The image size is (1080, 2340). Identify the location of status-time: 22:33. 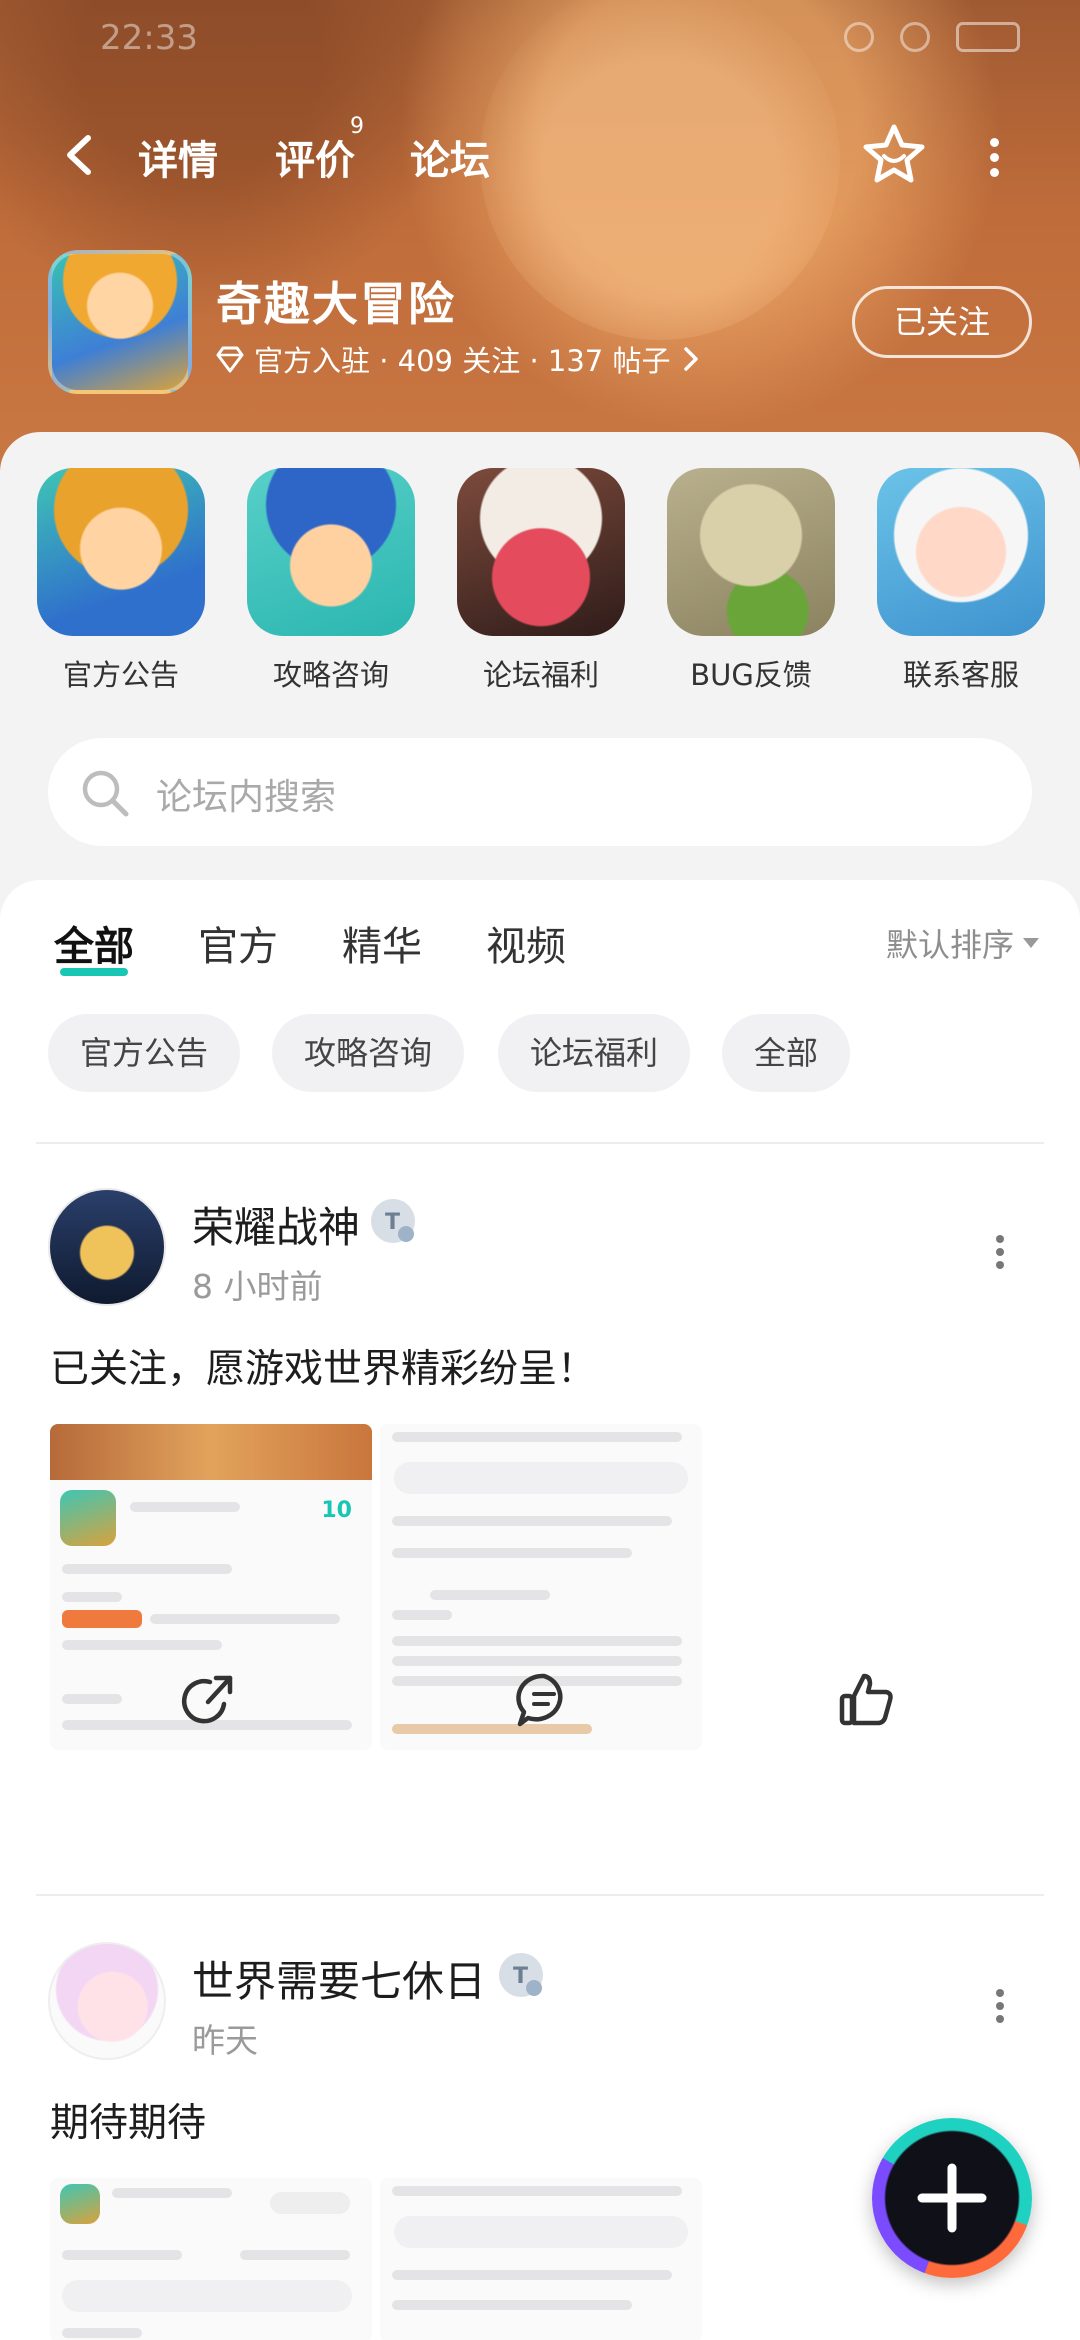
(149, 38).